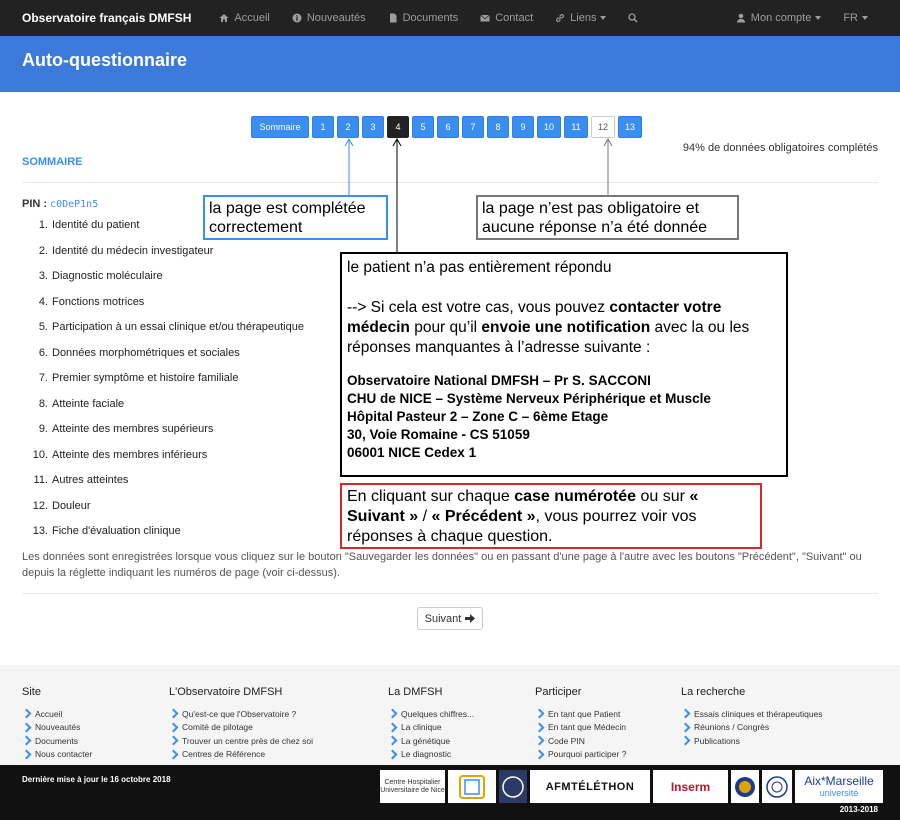 This screenshot has width=900, height=820. What do you see at coordinates (751, 741) in the screenshot?
I see `footer-link: Publications` at bounding box center [751, 741].